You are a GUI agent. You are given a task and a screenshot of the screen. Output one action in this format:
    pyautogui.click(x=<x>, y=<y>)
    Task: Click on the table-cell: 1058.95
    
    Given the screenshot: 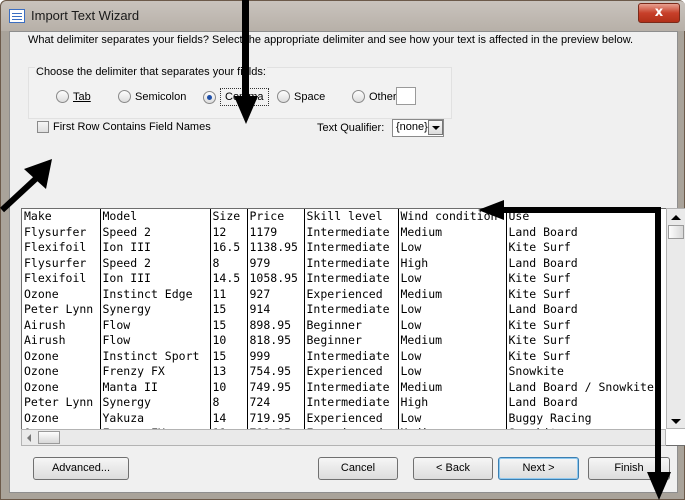 What is the action you would take?
    pyautogui.click(x=276, y=279)
    